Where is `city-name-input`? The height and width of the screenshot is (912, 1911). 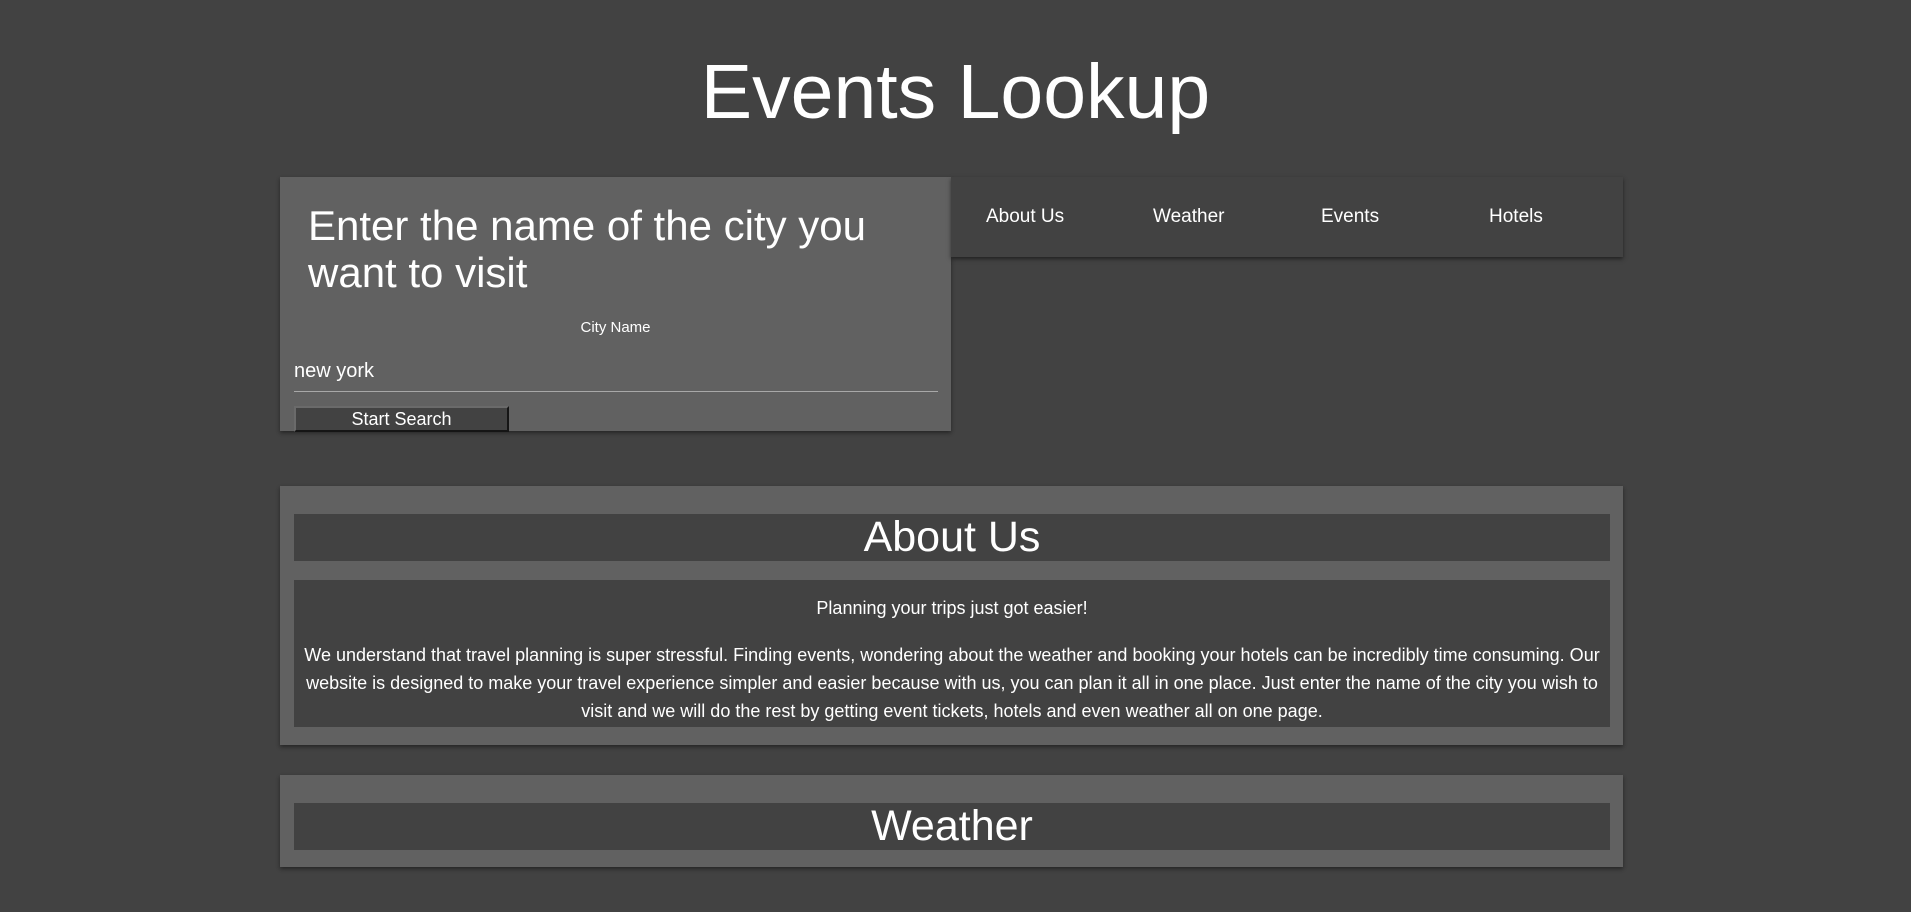
city-name-input is located at coordinates (616, 372).